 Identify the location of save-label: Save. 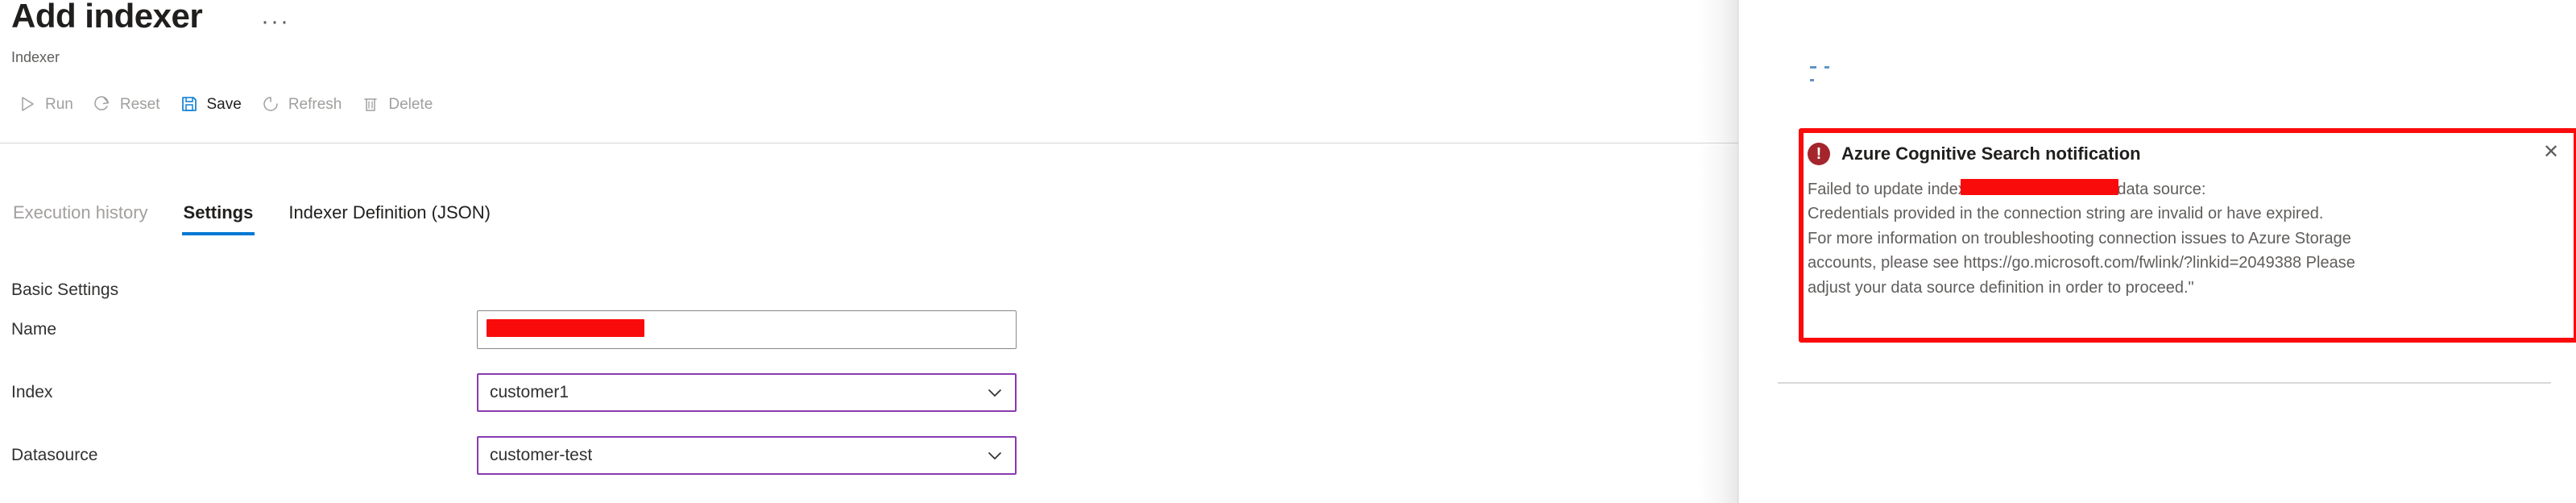
(224, 104).